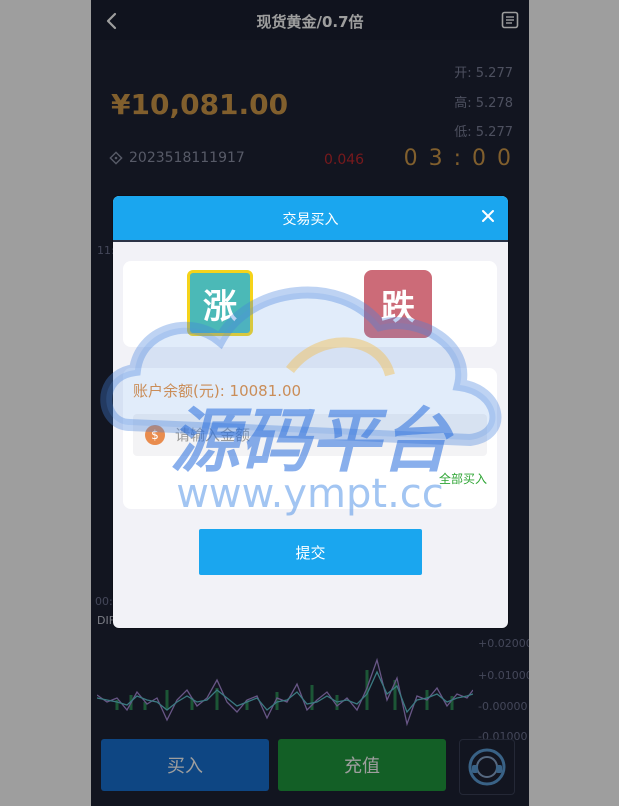  I want to click on submit-button: 提交, so click(310, 552).